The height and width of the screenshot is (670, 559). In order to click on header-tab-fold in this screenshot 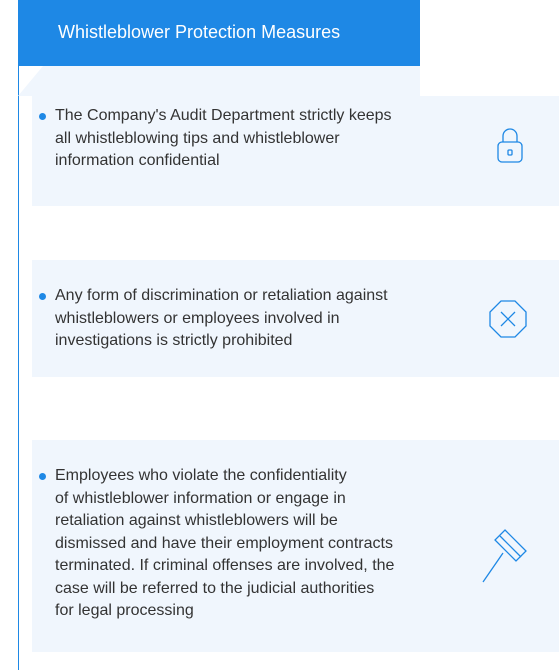, I will do `click(219, 81)`.